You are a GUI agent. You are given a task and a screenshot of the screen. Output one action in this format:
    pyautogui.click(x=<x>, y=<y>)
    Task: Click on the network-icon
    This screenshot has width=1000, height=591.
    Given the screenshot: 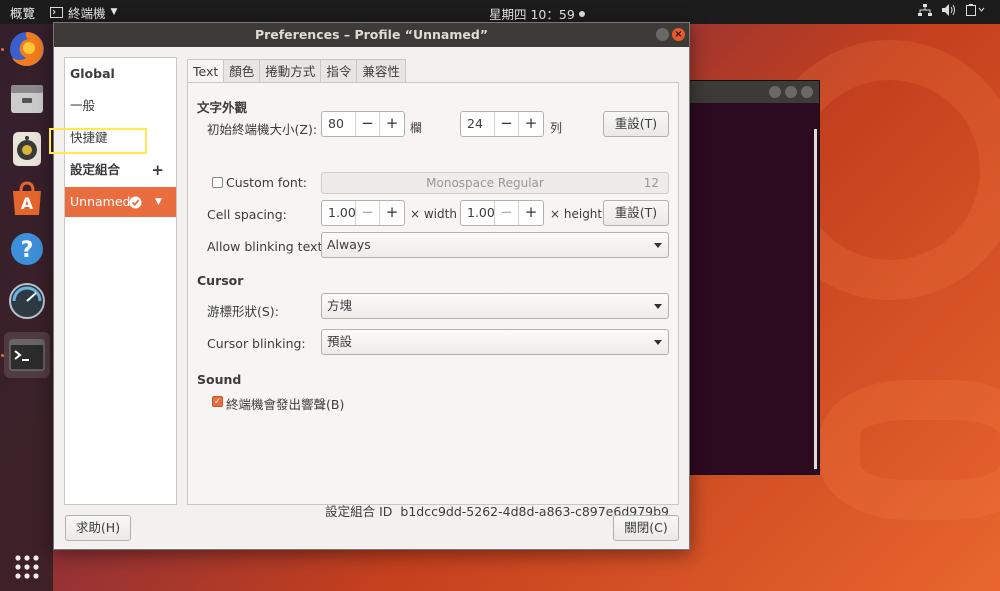 What is the action you would take?
    pyautogui.click(x=925, y=10)
    